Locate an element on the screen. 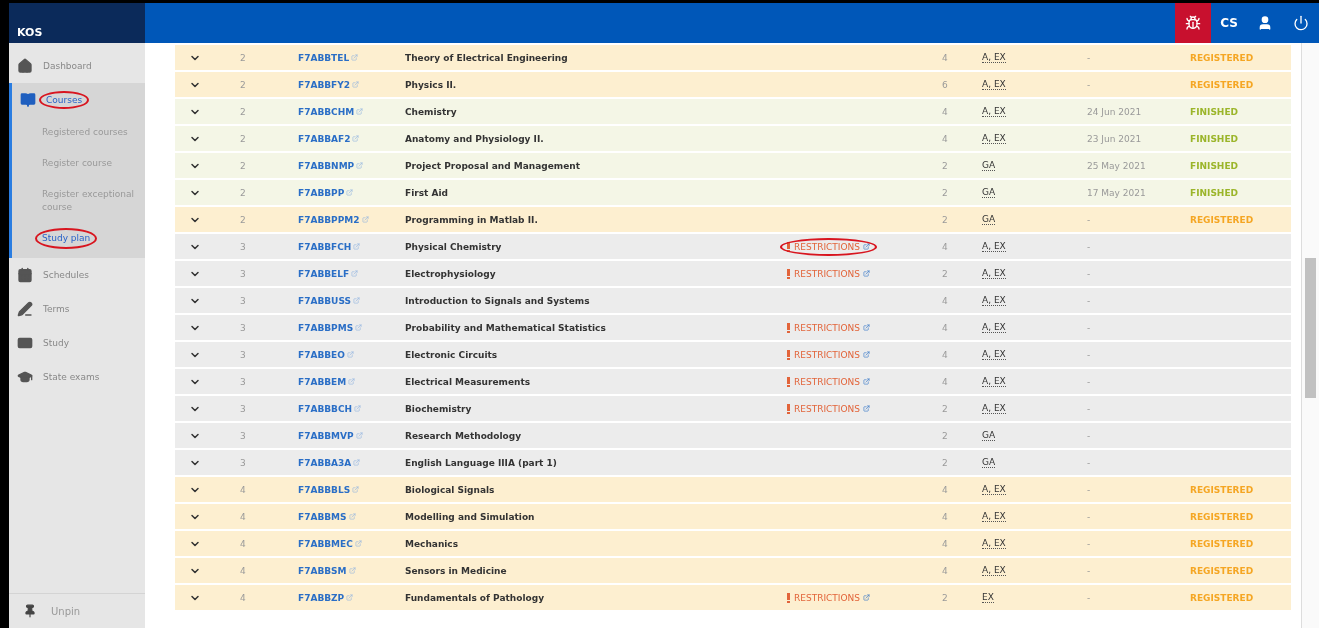 Image resolution: width=1319 pixels, height=628 pixels. sidebar-item: Courses is located at coordinates (64, 100).